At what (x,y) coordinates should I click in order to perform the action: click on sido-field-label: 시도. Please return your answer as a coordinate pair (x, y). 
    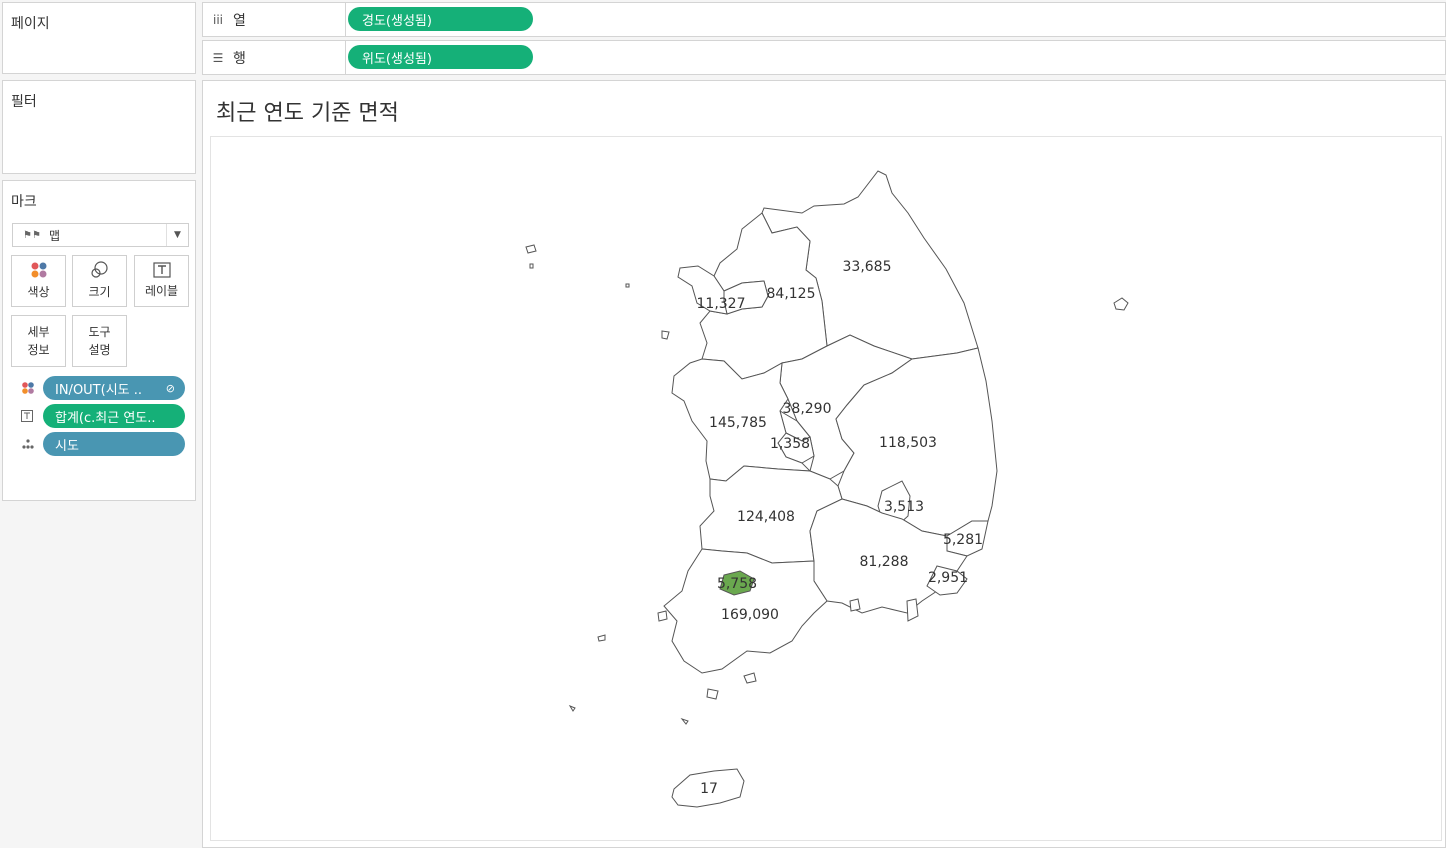
    Looking at the image, I should click on (67, 446).